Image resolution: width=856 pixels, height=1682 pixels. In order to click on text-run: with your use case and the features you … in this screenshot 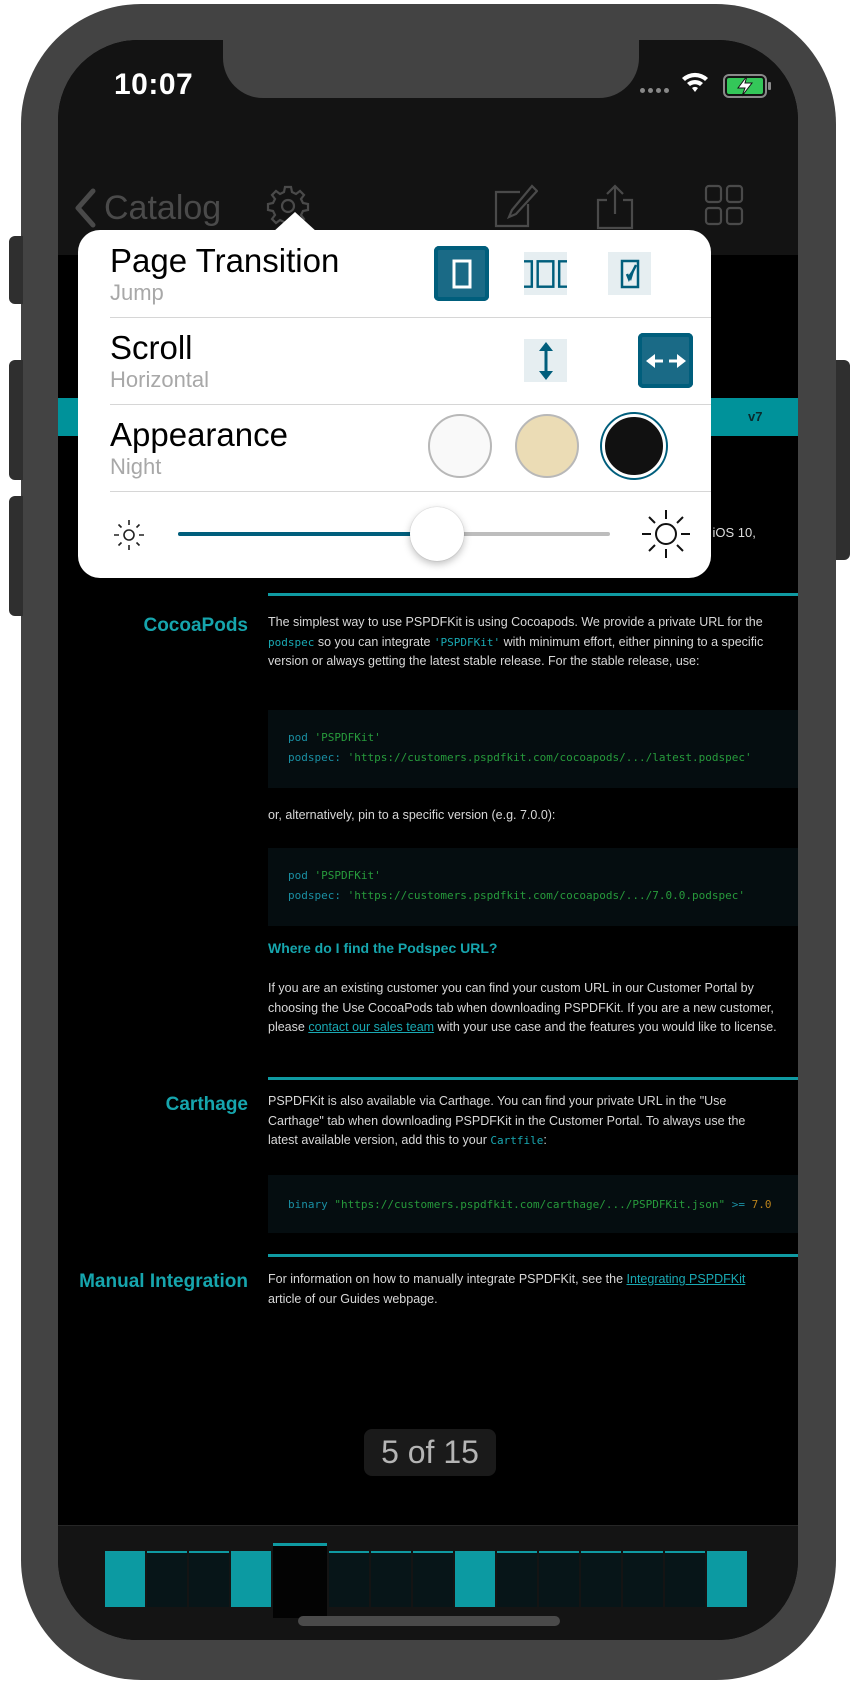, I will do `click(605, 1027)`.